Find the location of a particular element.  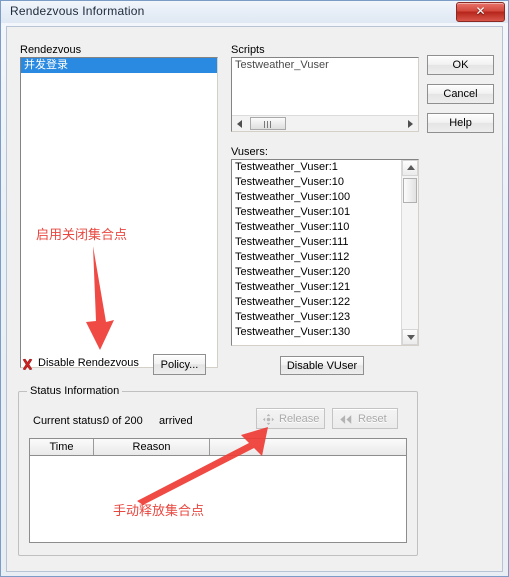

release-button: Release is located at coordinates (290, 418).